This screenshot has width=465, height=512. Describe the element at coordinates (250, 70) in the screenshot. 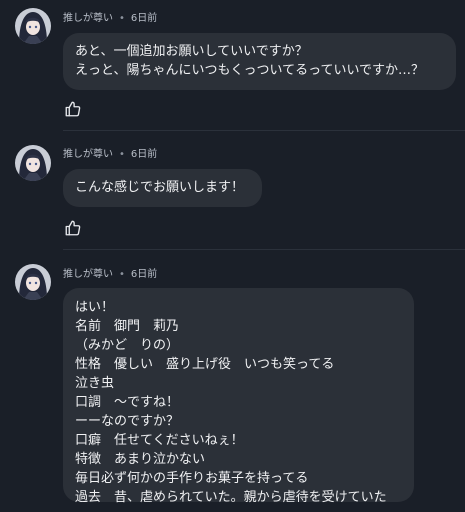

I see `comment-line: えっと、陽ちゃんにいつもくっついてるっていいですか…？` at that location.